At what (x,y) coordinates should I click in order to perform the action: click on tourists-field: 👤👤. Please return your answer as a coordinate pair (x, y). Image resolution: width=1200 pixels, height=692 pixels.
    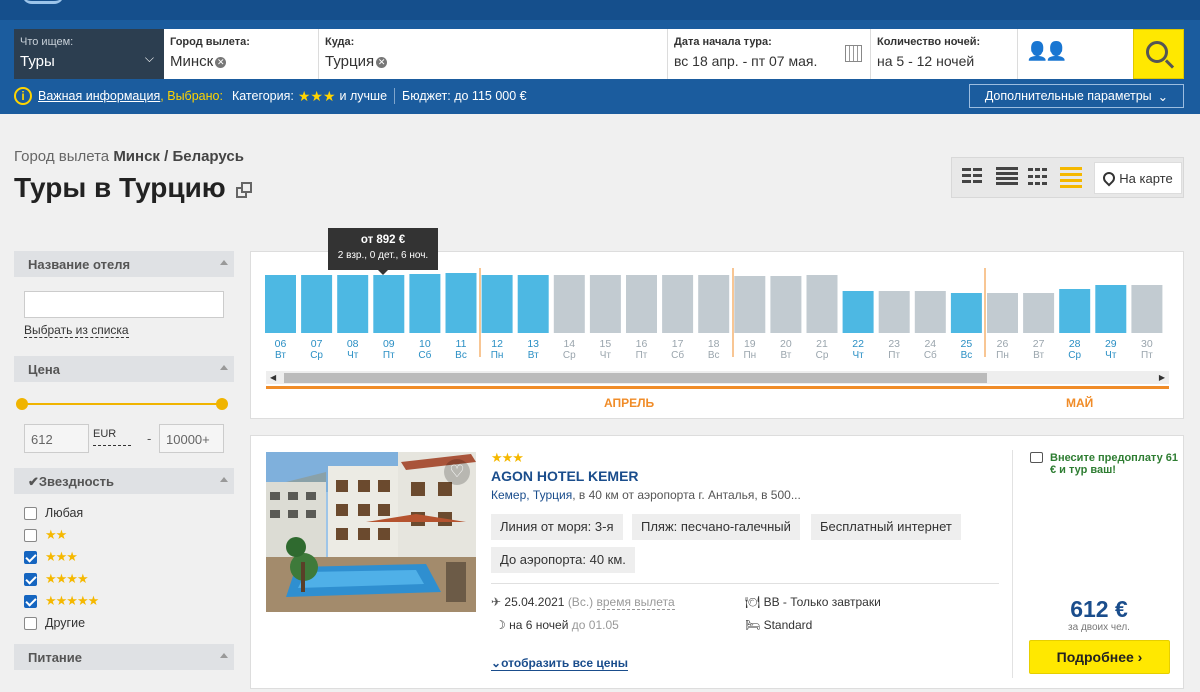
    Looking at the image, I should click on (1075, 54).